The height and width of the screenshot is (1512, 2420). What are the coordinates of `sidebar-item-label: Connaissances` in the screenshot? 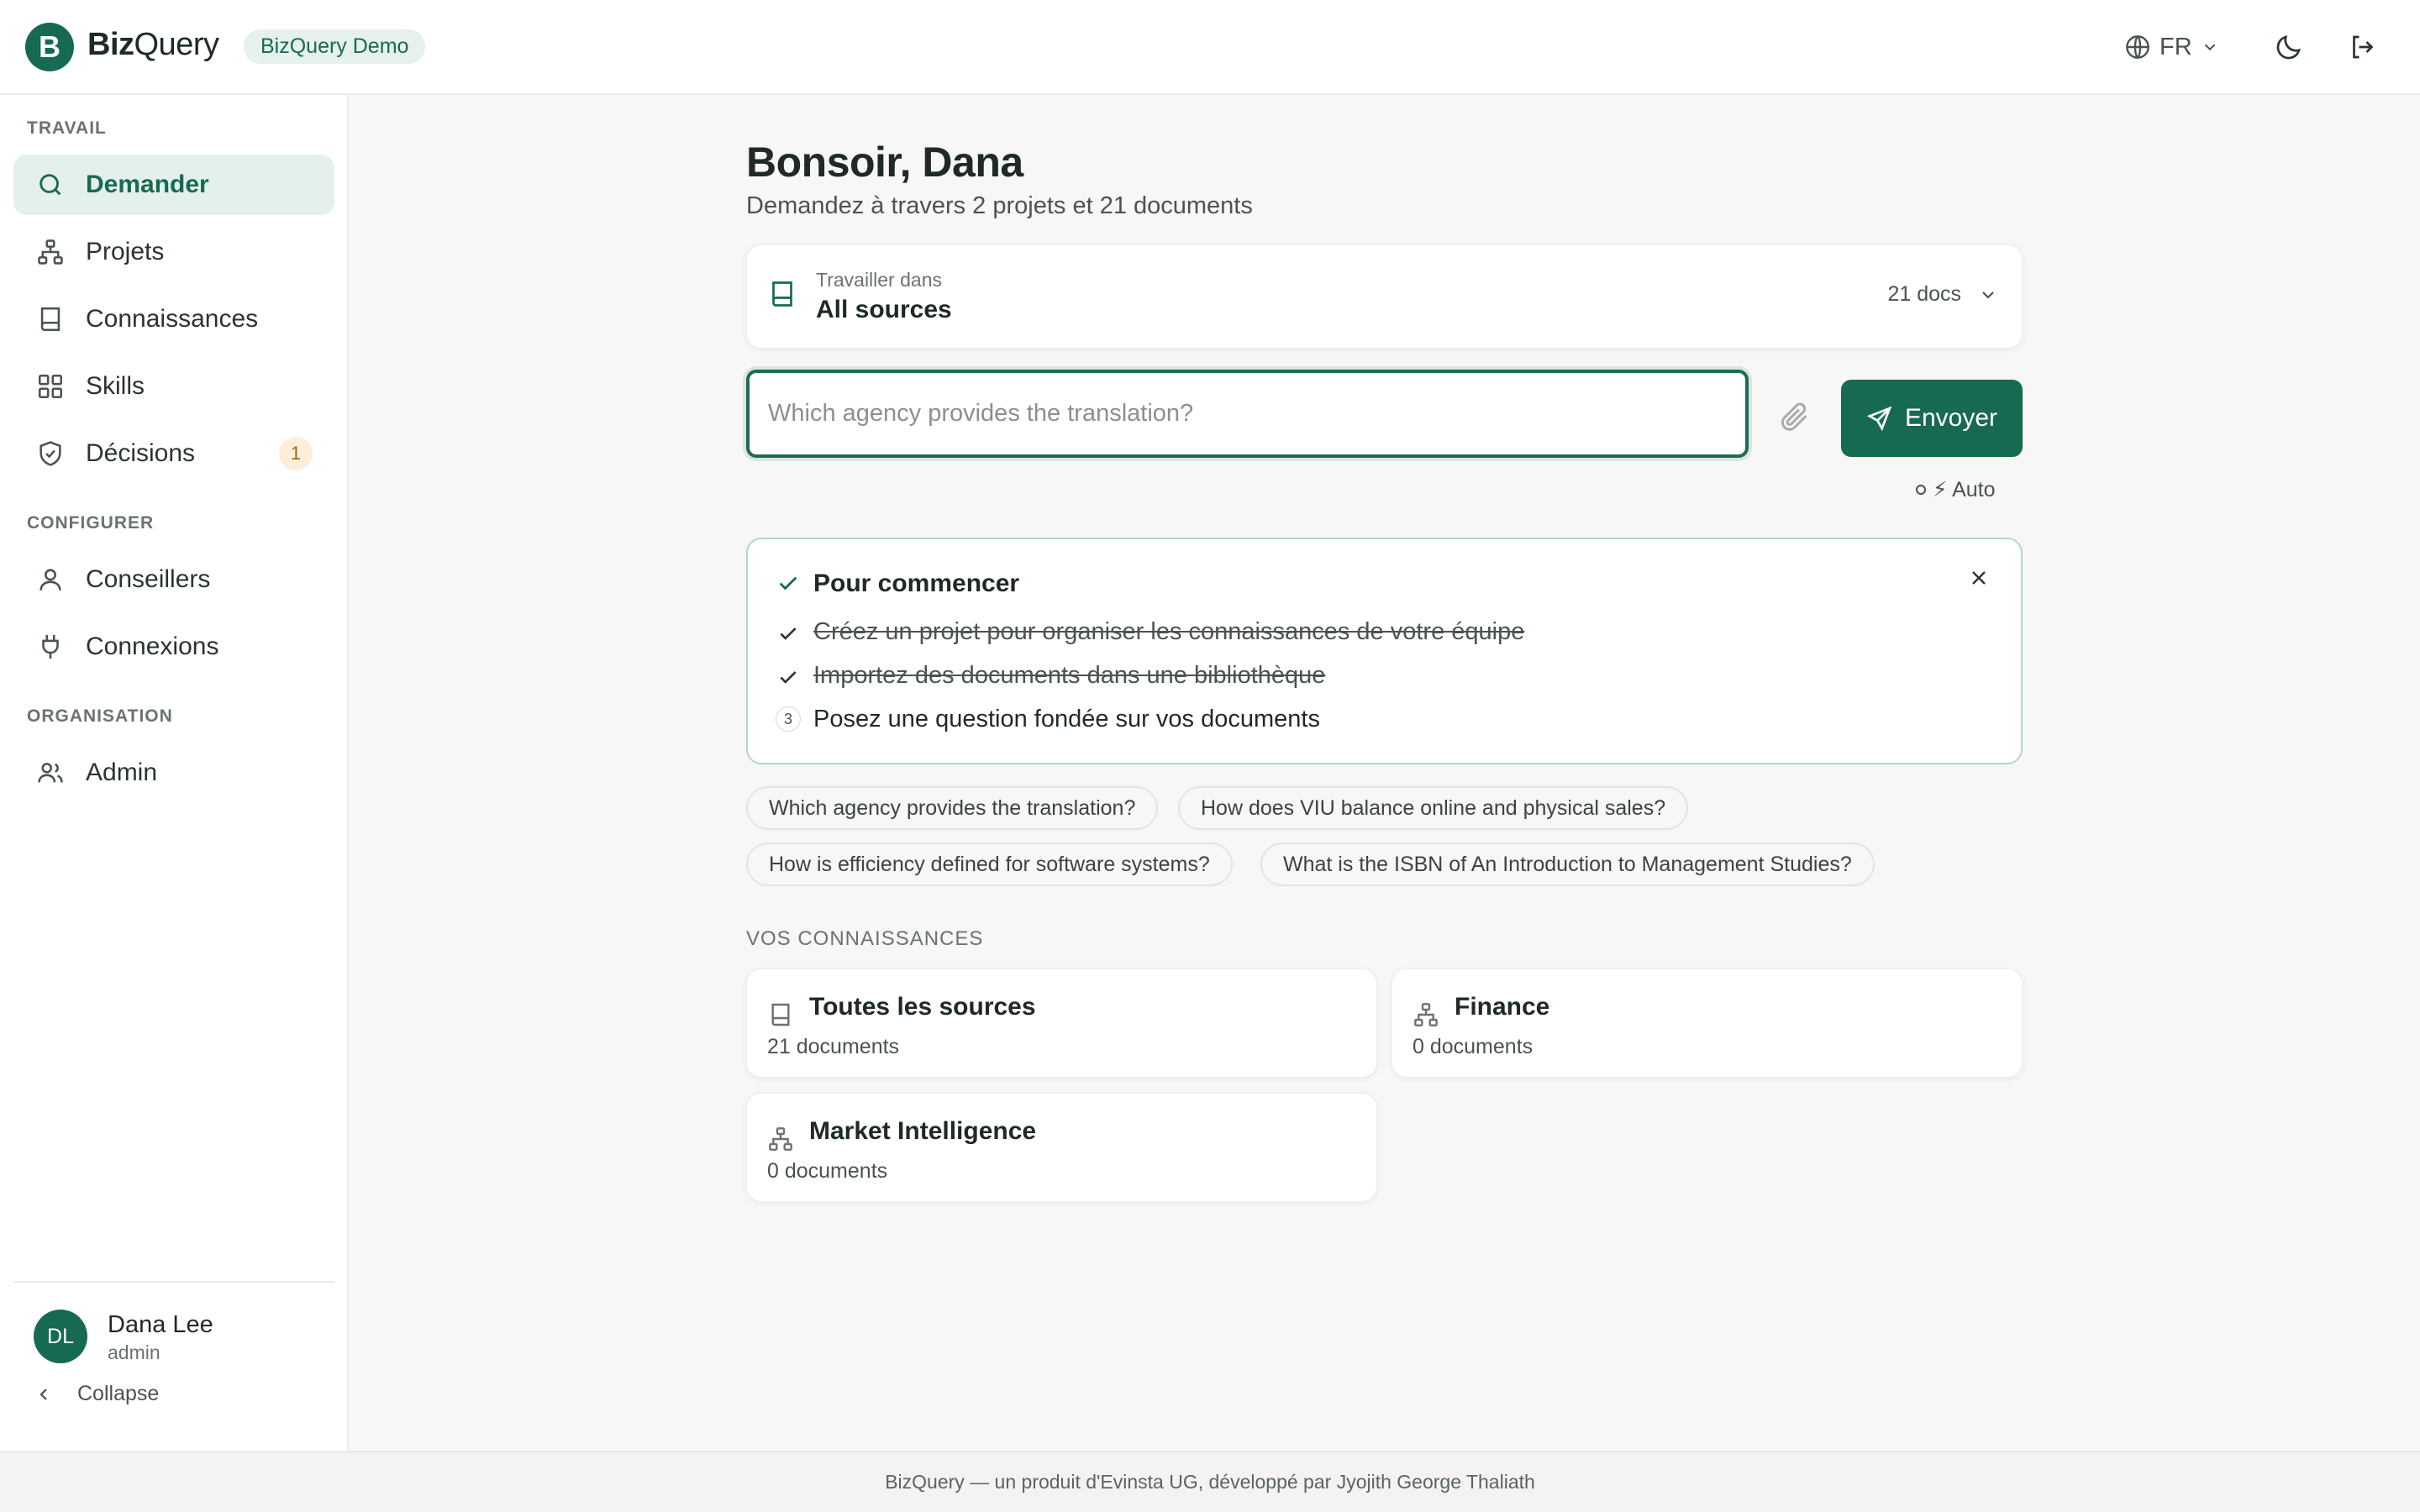 It's located at (172, 319).